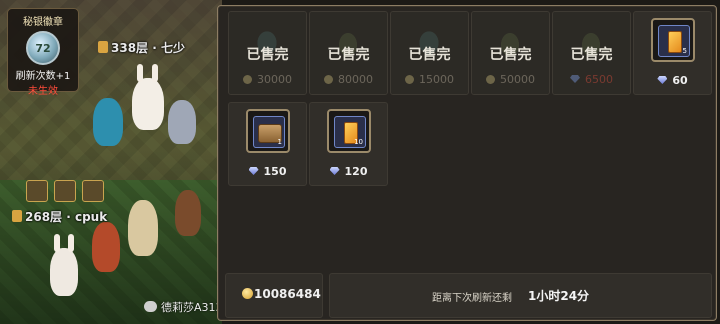 This screenshot has height=324, width=720. Describe the element at coordinates (358, 142) in the screenshot. I see `item-quantity: 10` at that location.